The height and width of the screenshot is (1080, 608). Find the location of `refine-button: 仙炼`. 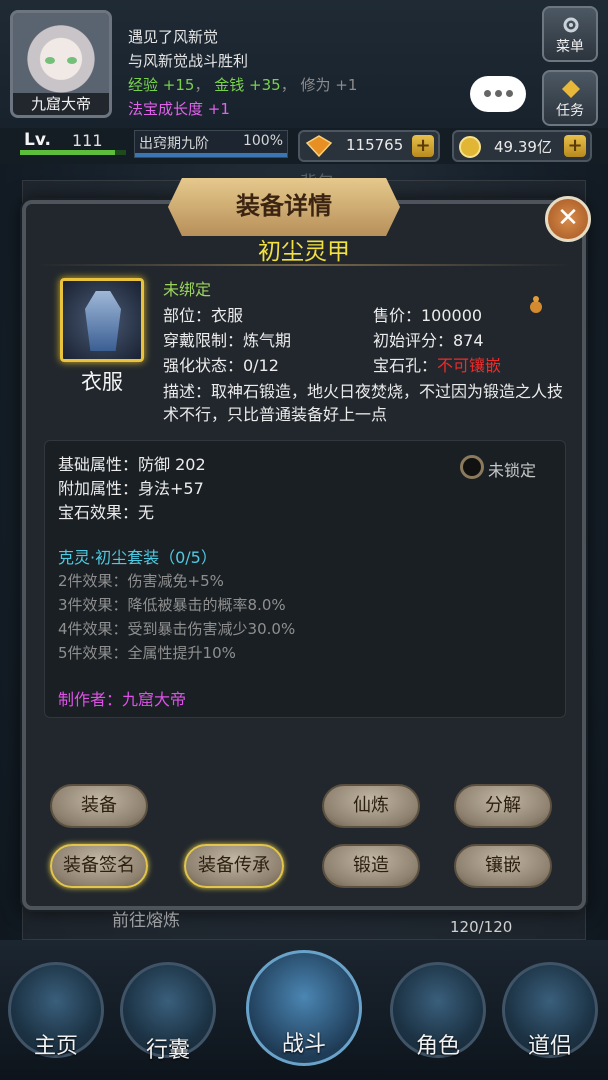

refine-button: 仙炼 is located at coordinates (371, 806).